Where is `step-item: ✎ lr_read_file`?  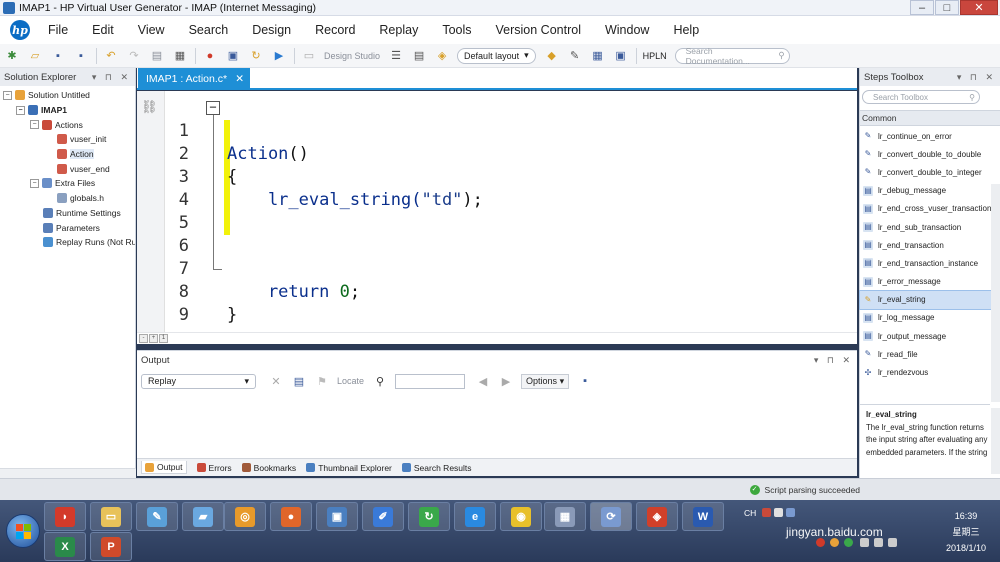 step-item: ✎ lr_read_file is located at coordinates (930, 354).